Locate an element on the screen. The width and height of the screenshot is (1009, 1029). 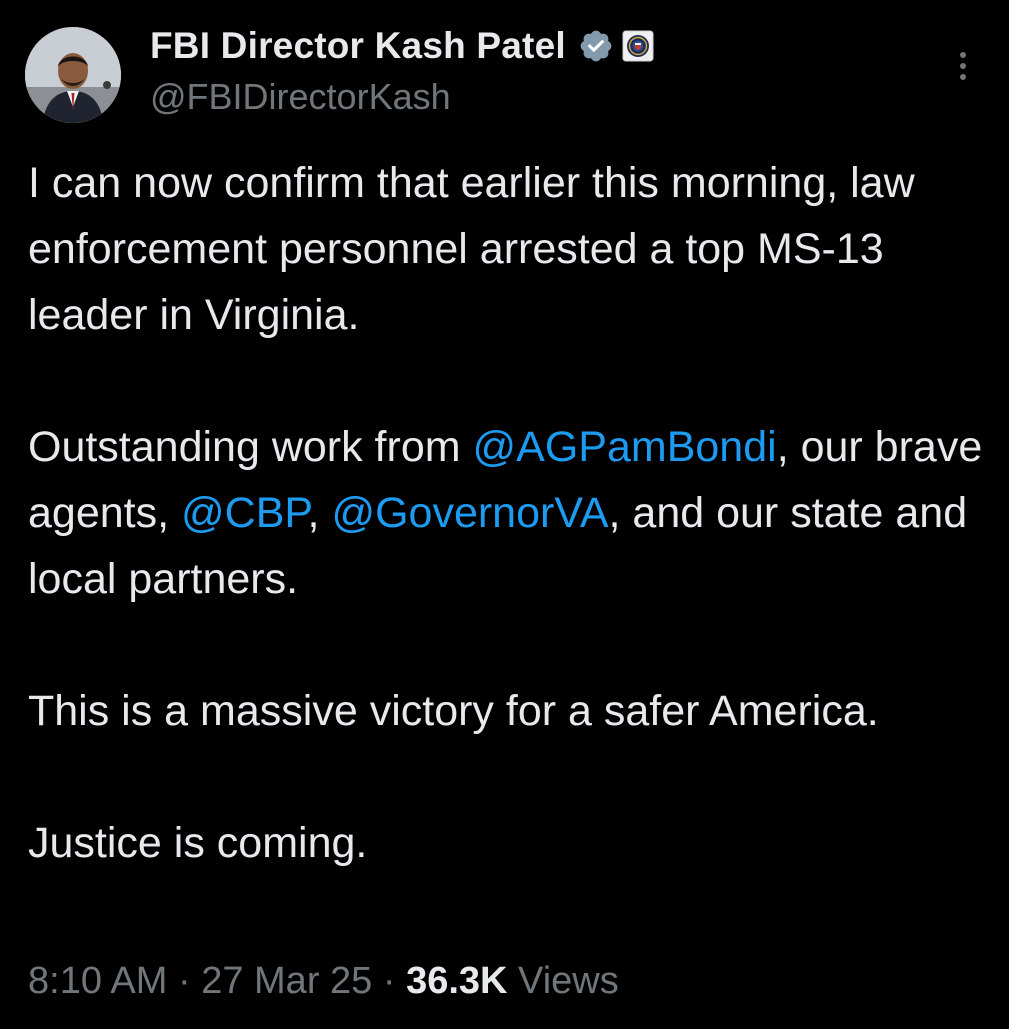
tweet-meta: 8:10 AM · 27 Mar 25 · 36.3K Views is located at coordinates (323, 981).